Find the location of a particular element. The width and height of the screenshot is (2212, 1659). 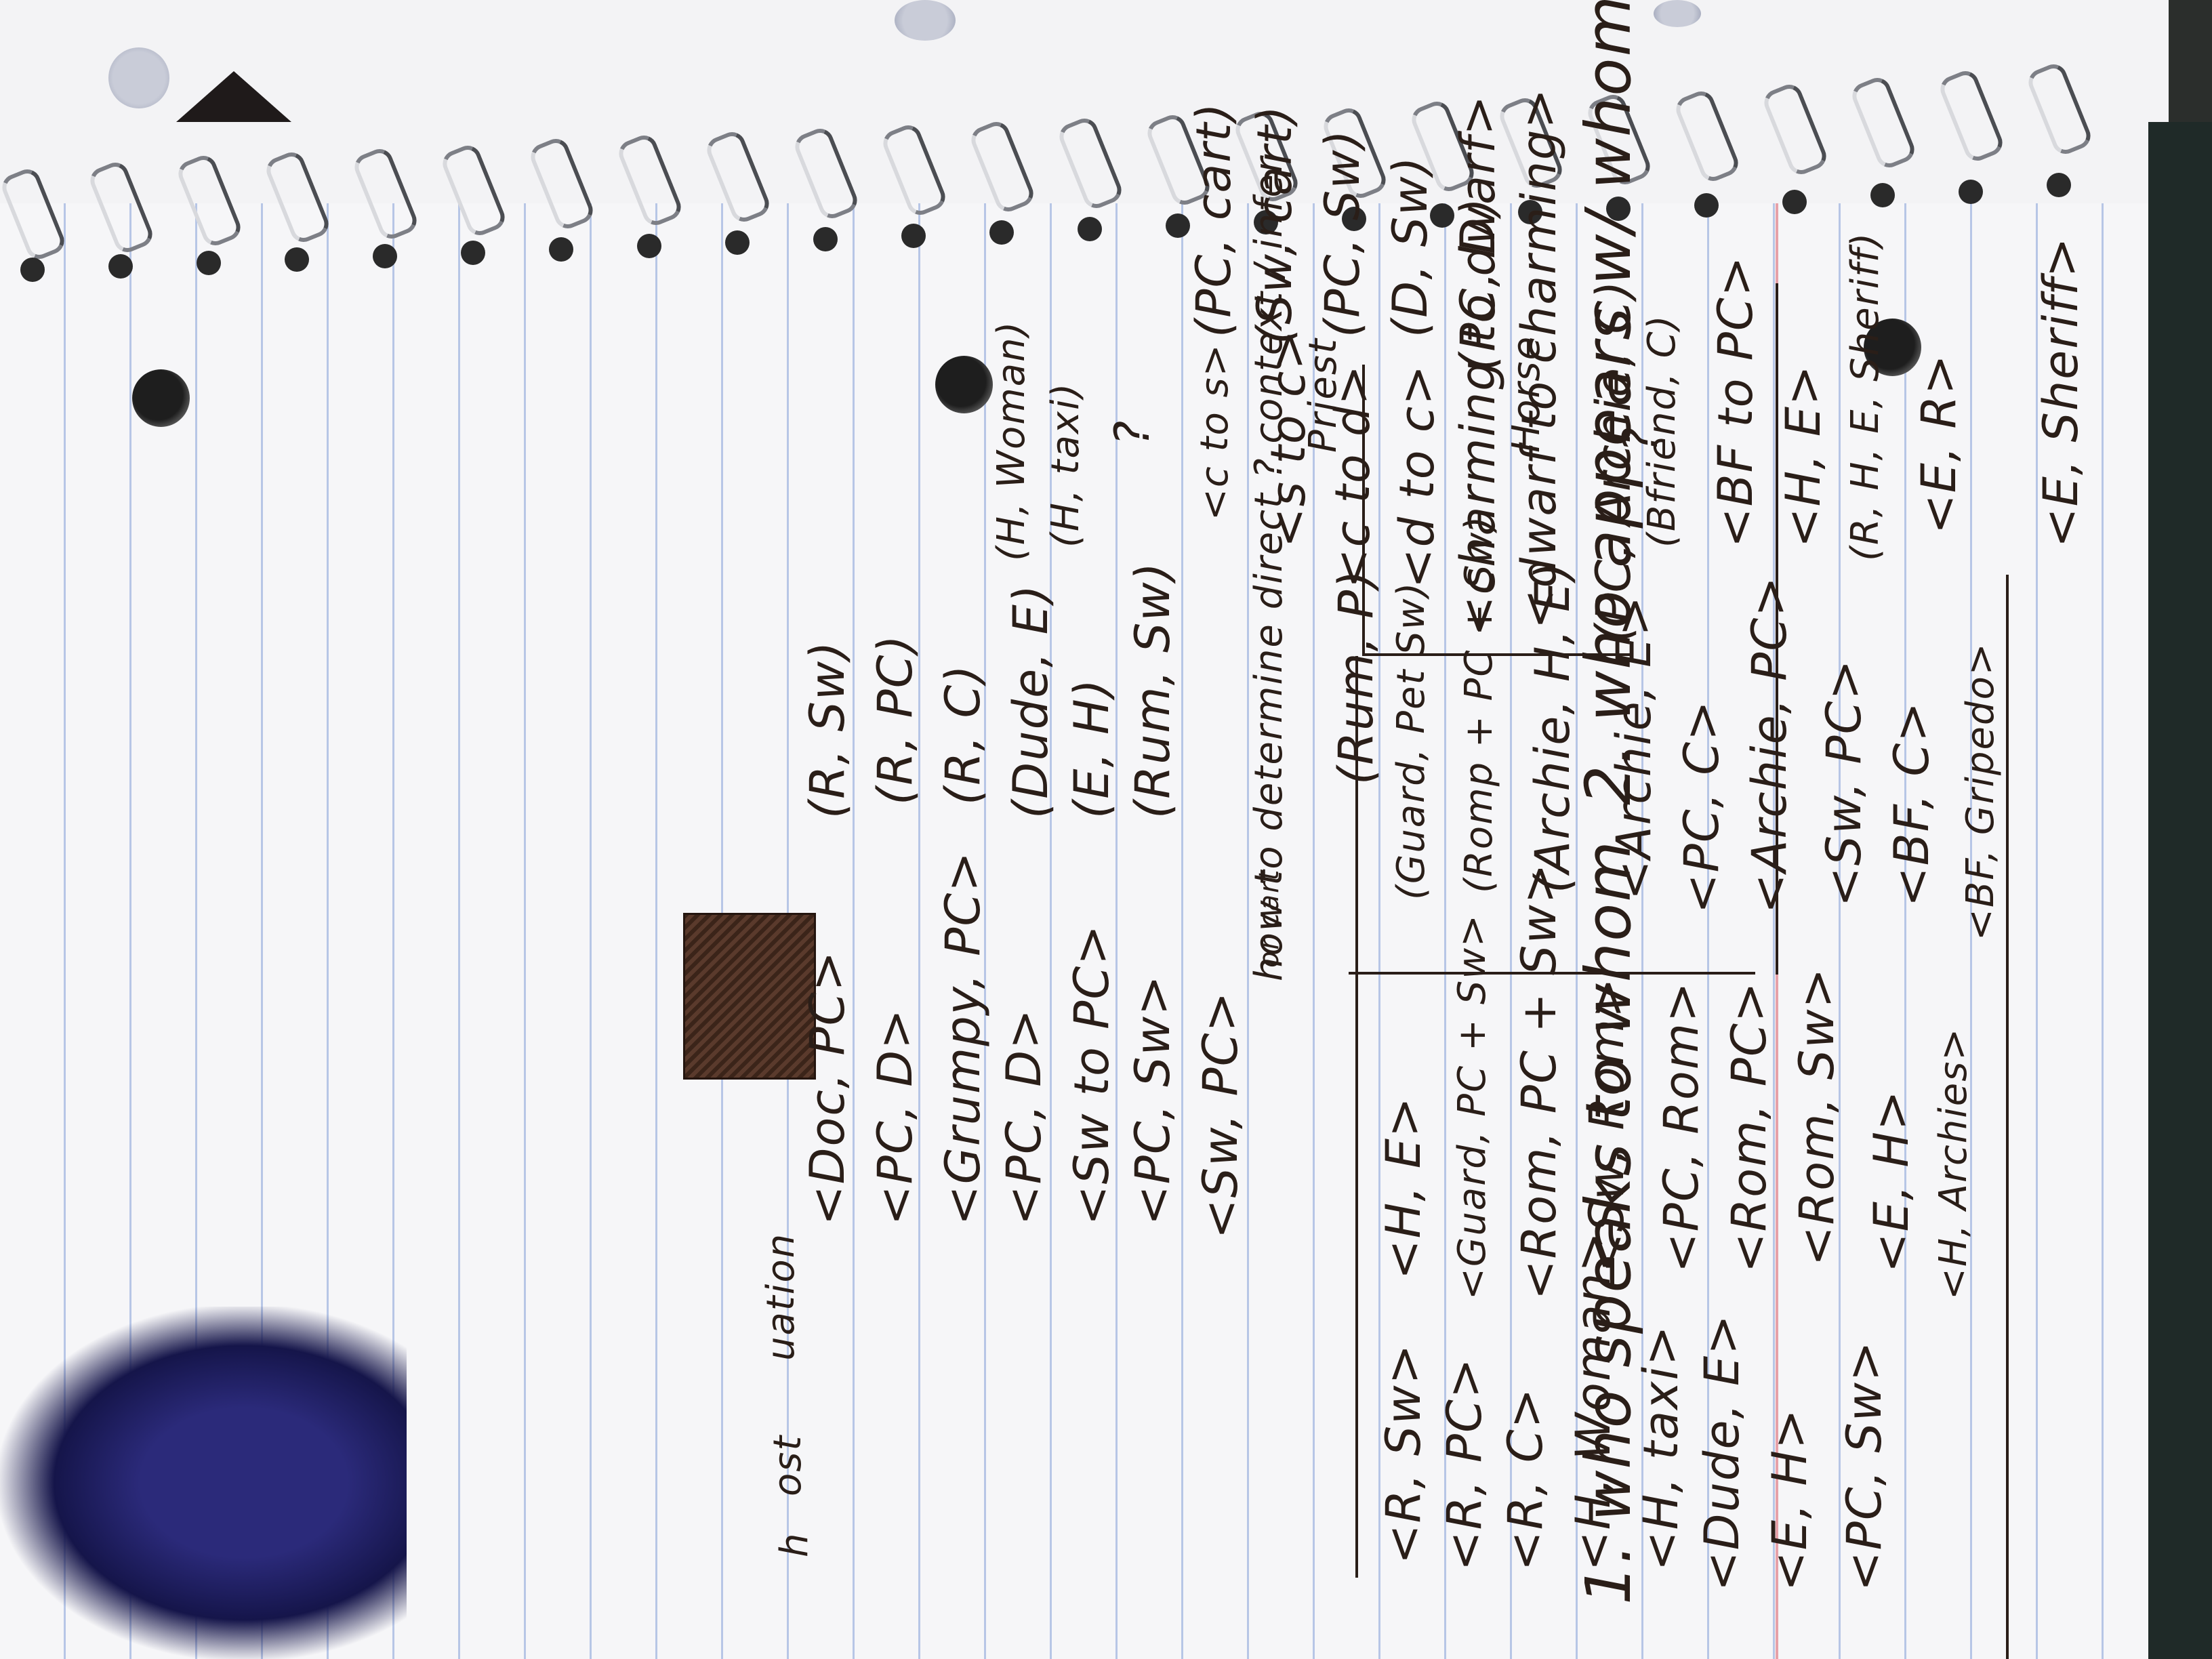

appears-with-item: (PC, cart) is located at coordinates (1214, 220).